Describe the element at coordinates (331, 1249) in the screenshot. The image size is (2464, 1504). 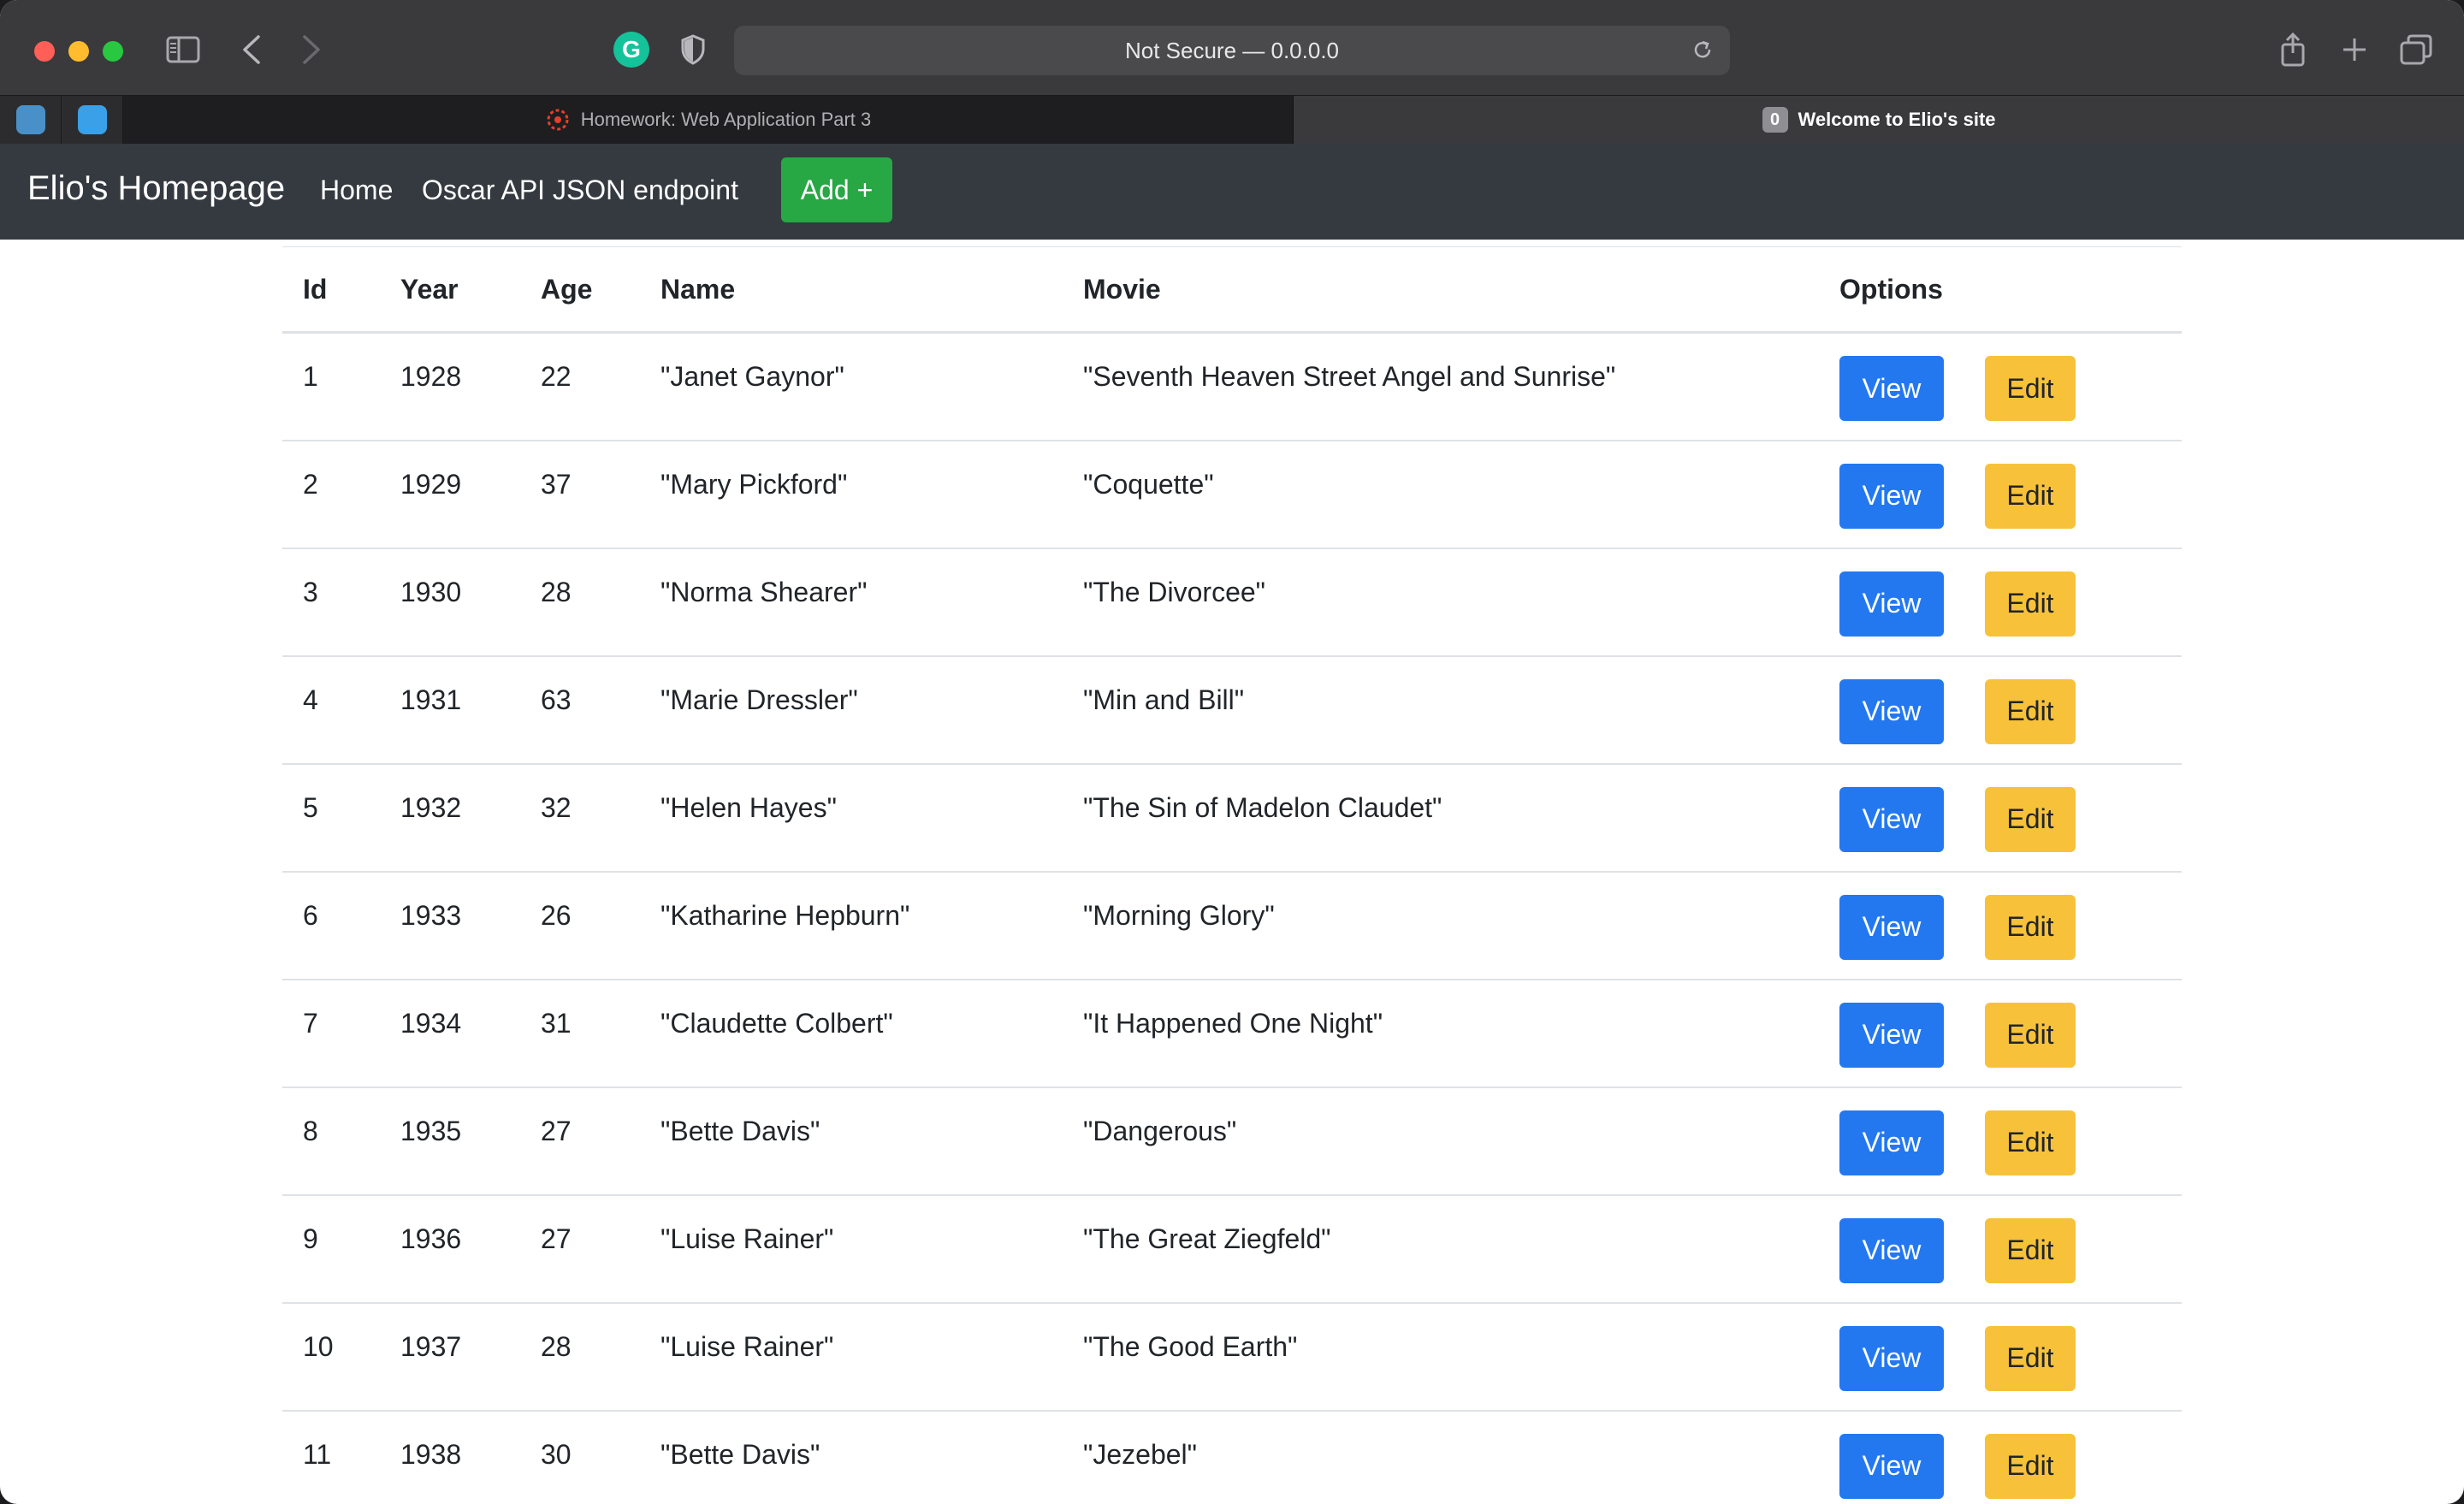
I see `cell-id: 9` at that location.